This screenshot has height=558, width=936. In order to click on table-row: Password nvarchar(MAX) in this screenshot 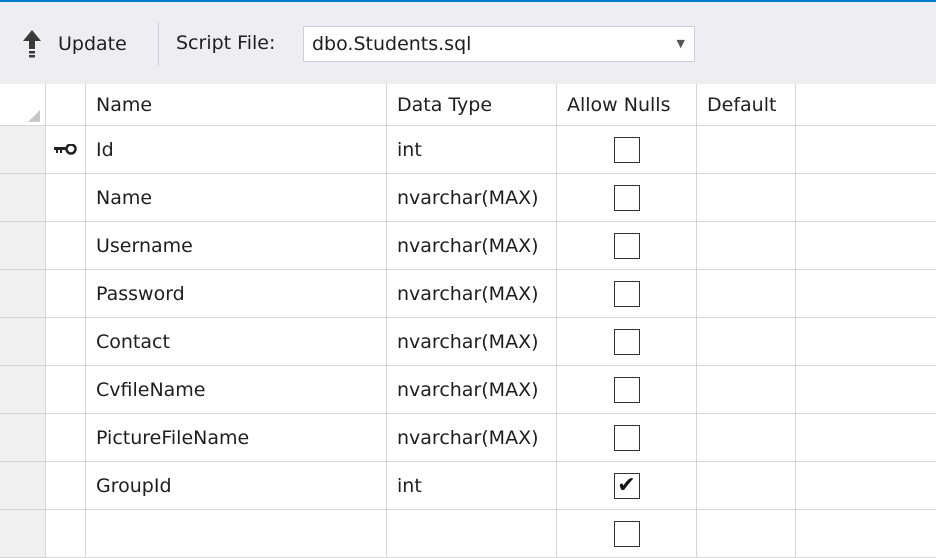, I will do `click(468, 294)`.